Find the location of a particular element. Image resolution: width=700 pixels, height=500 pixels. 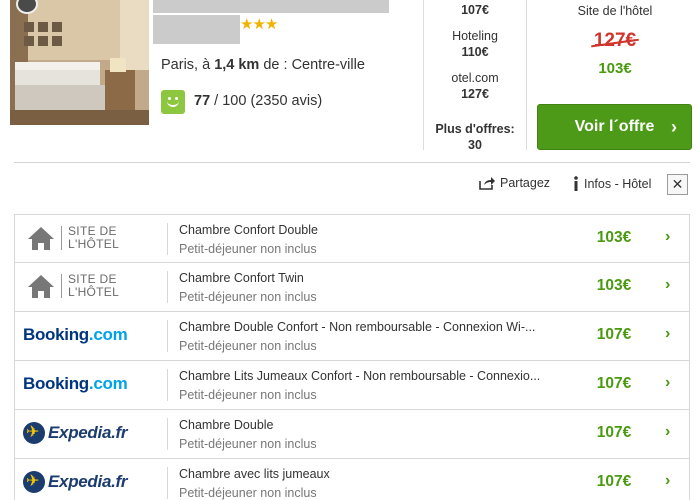

share-button: Partagez is located at coordinates (514, 183).